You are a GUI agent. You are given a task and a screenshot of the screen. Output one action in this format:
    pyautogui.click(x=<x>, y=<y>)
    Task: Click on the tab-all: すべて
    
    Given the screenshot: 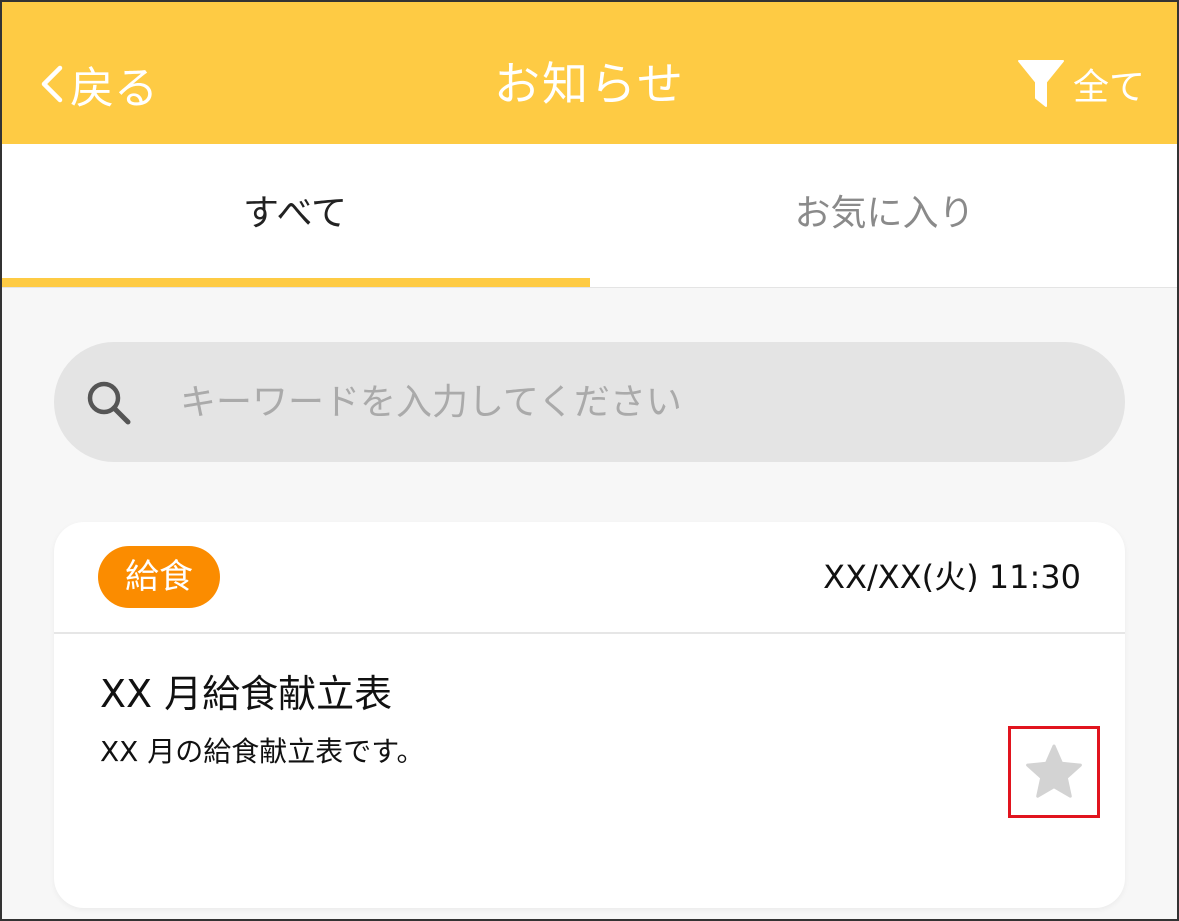 What is the action you would take?
    pyautogui.click(x=295, y=216)
    